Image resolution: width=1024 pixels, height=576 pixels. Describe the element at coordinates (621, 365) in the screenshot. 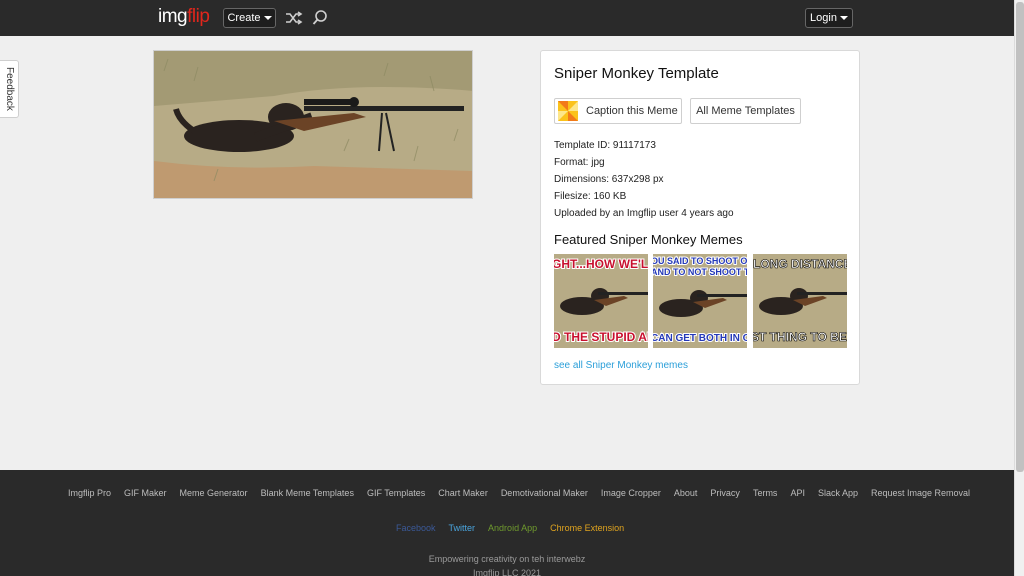

I see `see-all-memes-link: see all Sniper Monkey memes` at that location.